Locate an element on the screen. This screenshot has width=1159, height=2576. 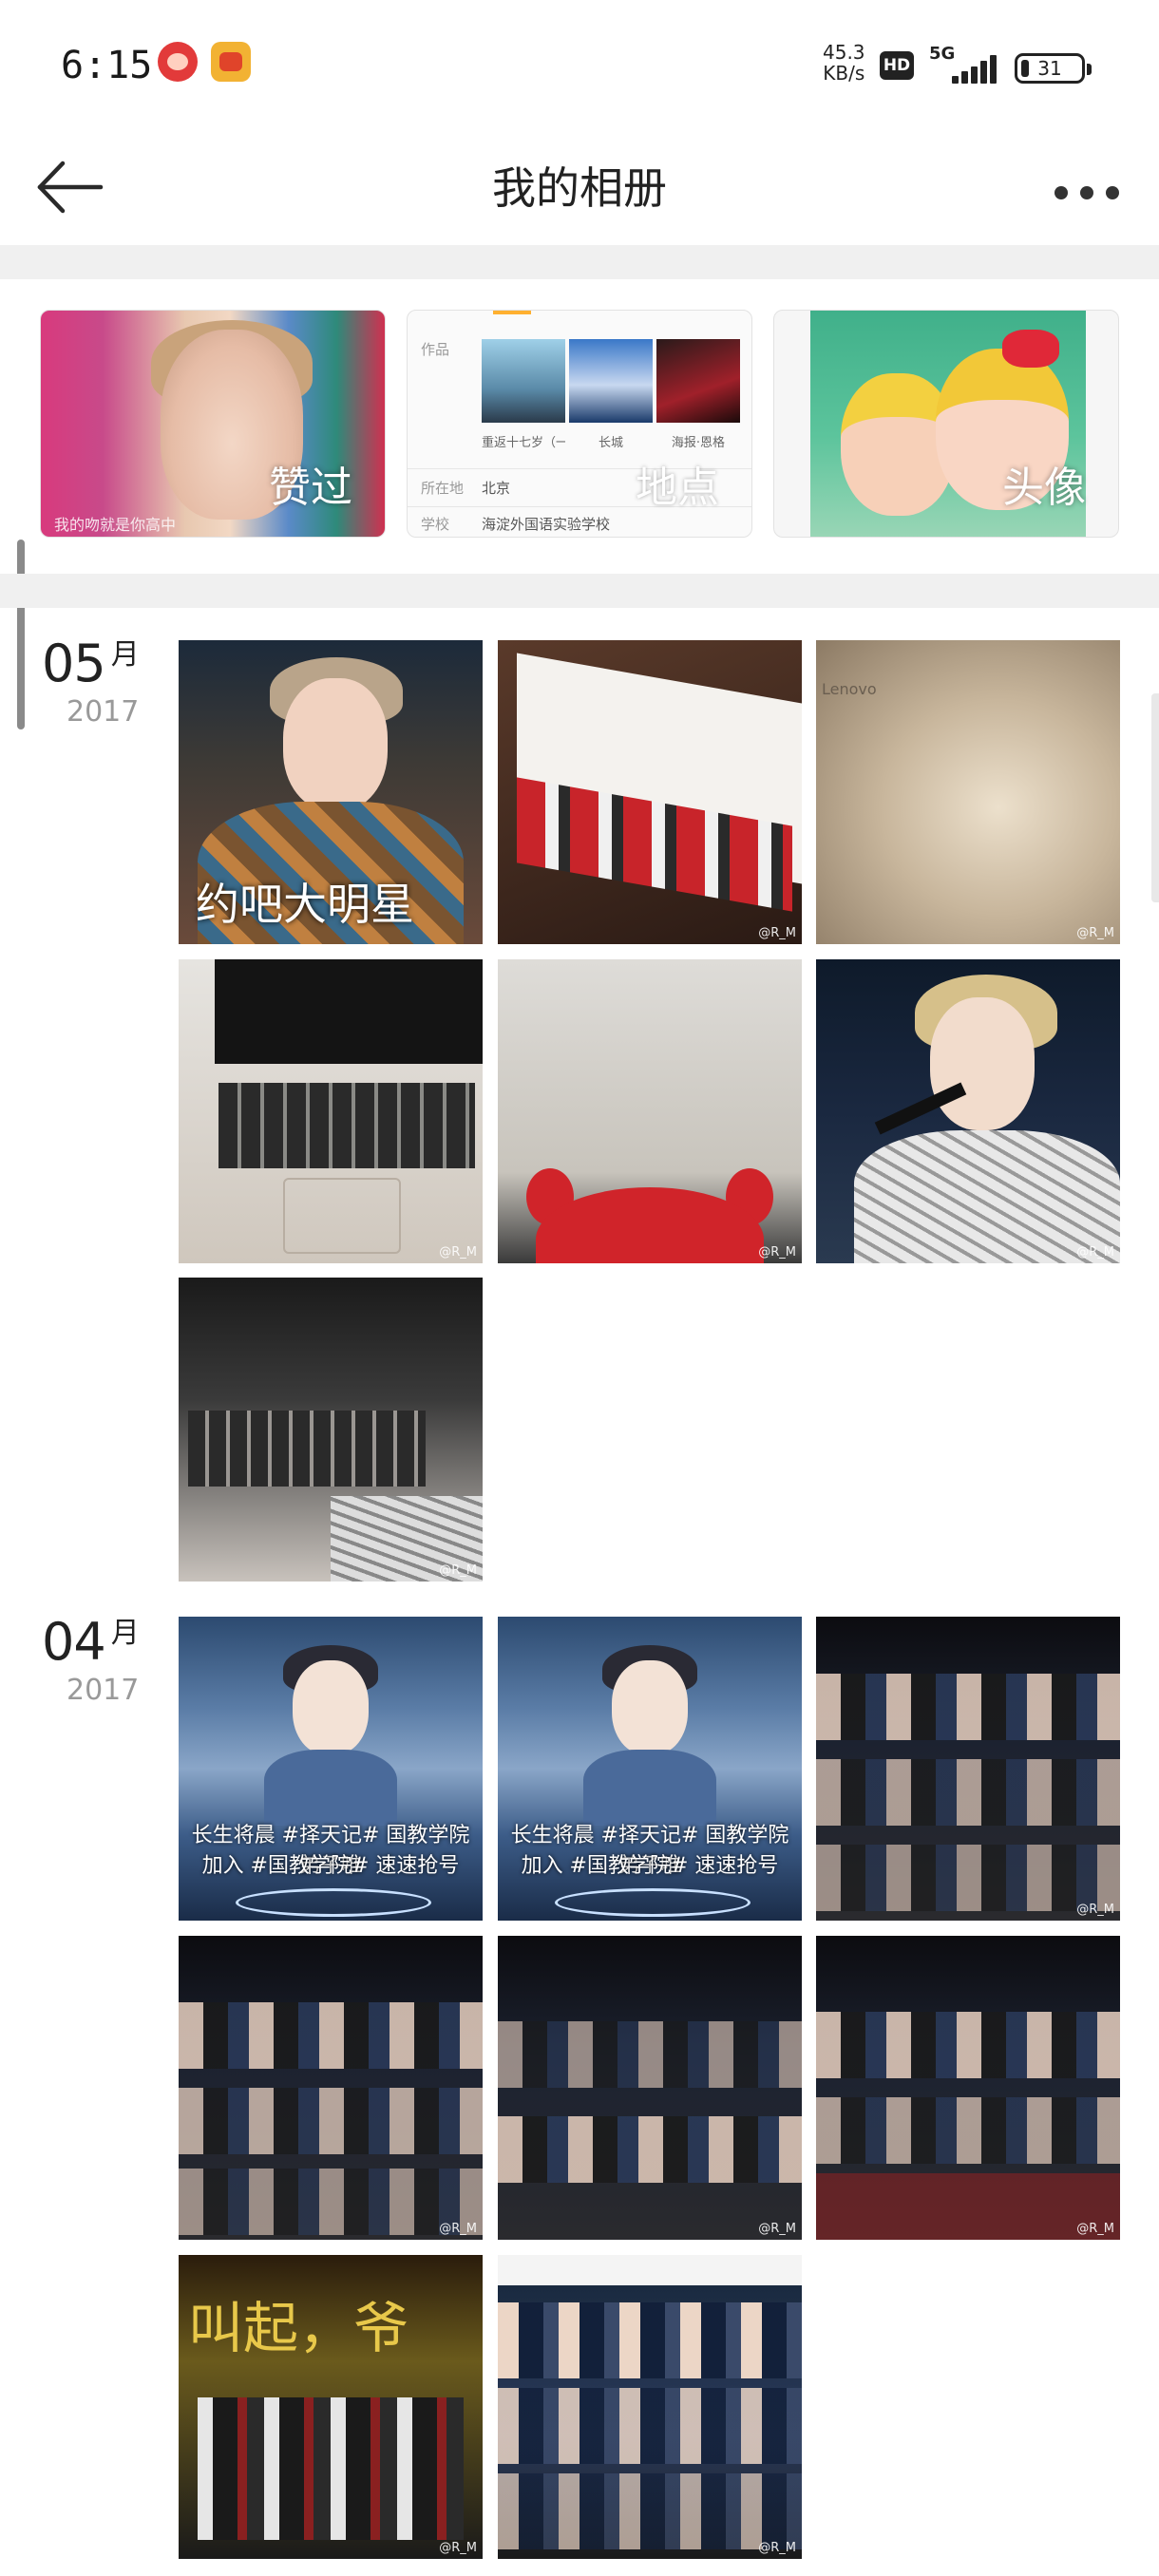
photo-thumbnail: Lenovo @R_M is located at coordinates (968, 792).